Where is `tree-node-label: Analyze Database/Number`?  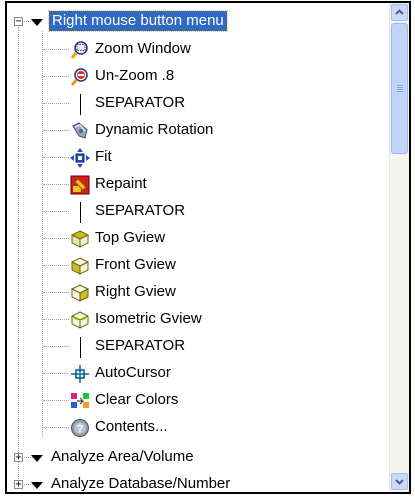
tree-node-label: Analyze Database/Number is located at coordinates (141, 483).